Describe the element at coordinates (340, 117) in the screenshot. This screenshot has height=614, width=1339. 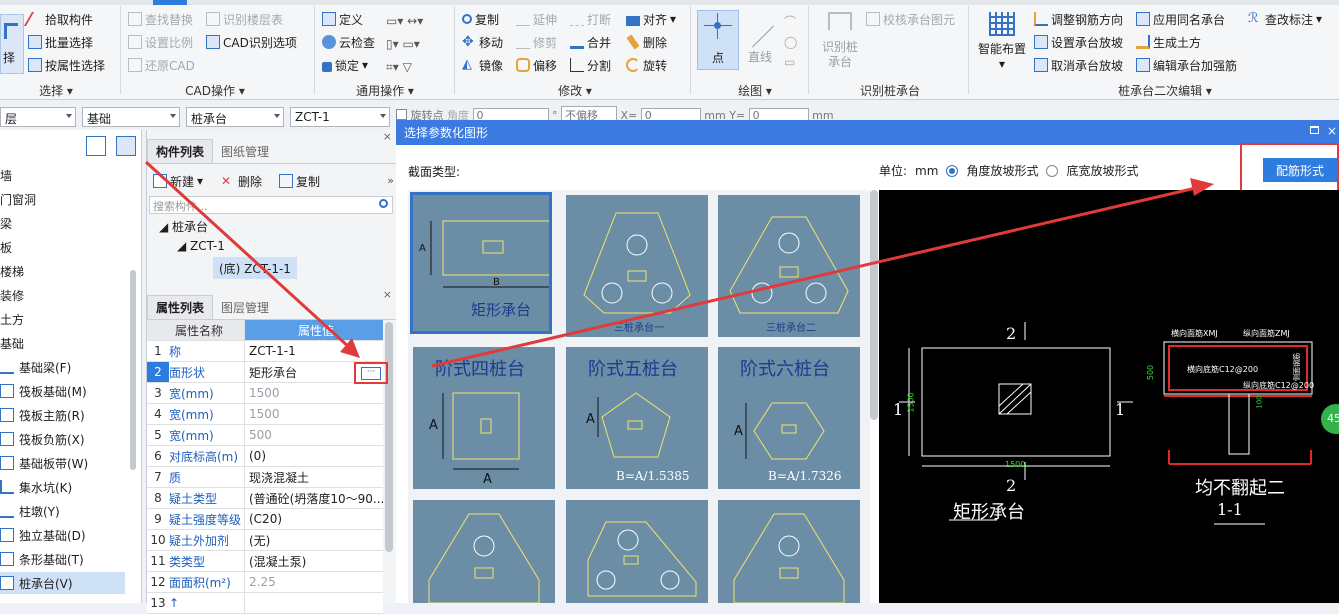
I see `component-combo: ZCT-1` at that location.